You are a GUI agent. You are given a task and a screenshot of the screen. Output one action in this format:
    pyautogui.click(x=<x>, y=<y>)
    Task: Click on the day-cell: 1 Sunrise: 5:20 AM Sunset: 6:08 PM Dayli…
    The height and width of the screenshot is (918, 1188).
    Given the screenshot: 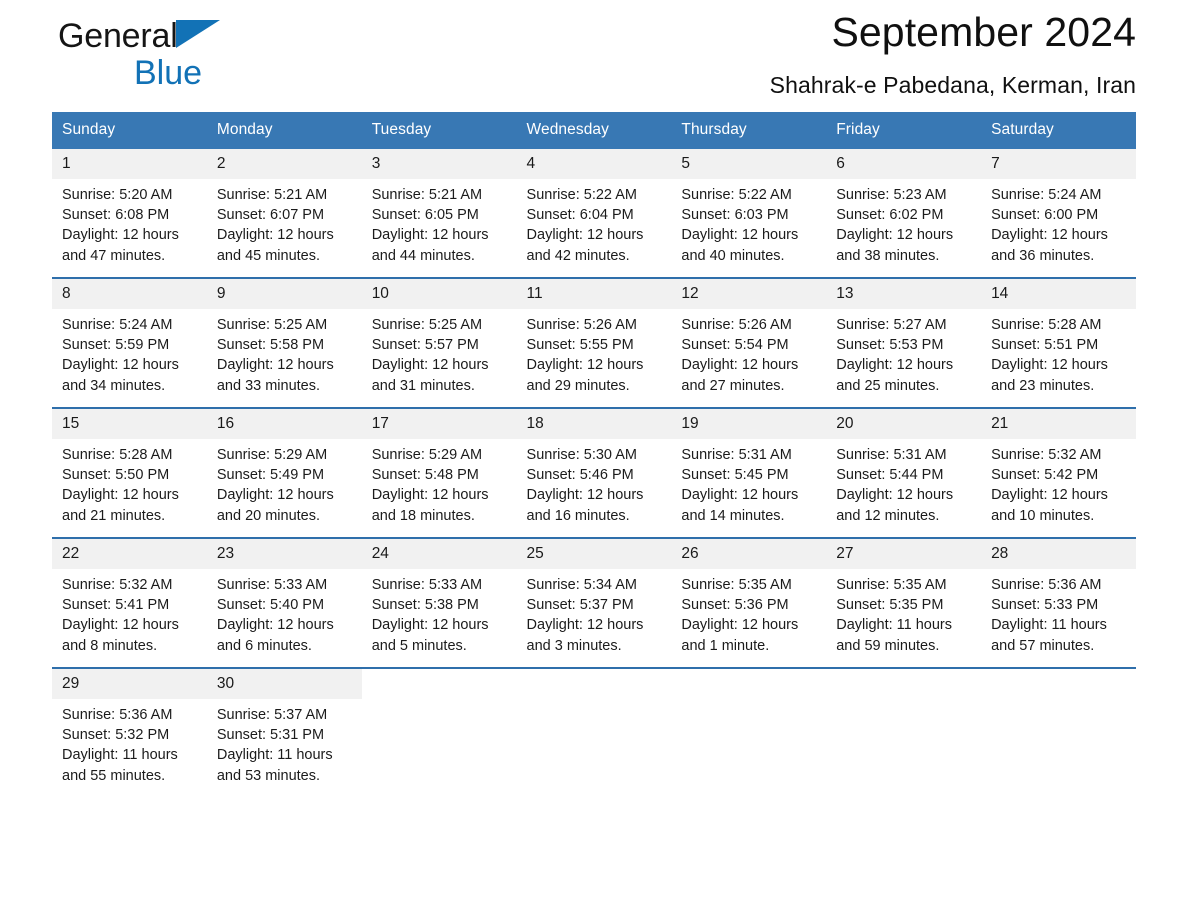 What is the action you would take?
    pyautogui.click(x=129, y=213)
    